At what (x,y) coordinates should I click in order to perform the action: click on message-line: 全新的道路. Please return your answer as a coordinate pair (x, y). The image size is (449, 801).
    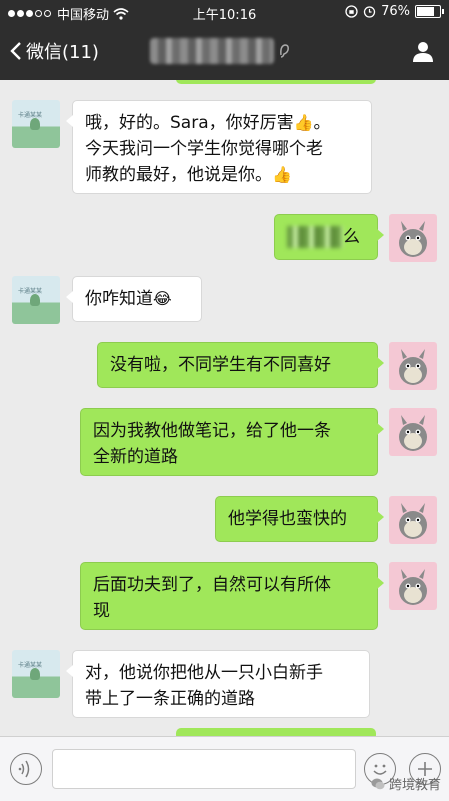
    Looking at the image, I should click on (135, 457).